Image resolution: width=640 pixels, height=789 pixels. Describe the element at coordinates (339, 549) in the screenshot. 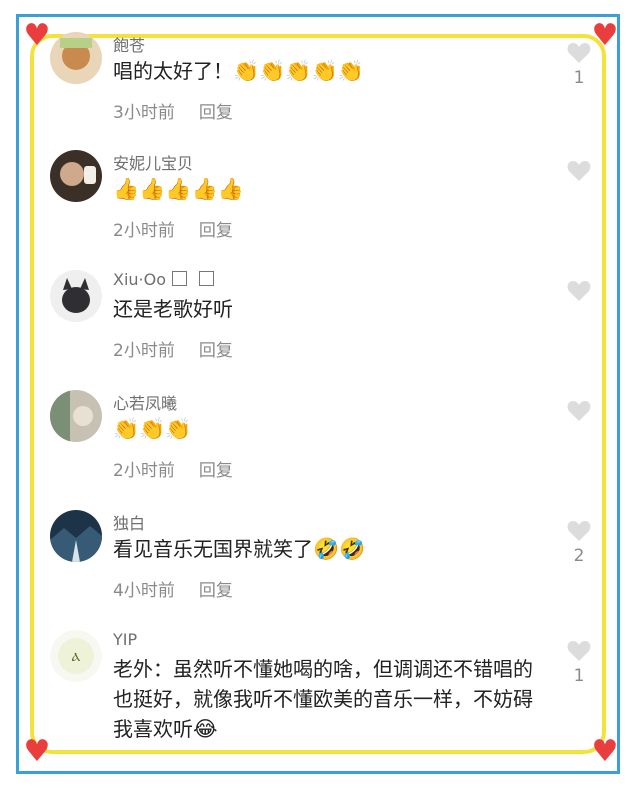

I see `emoji: 🤣🤣` at that location.